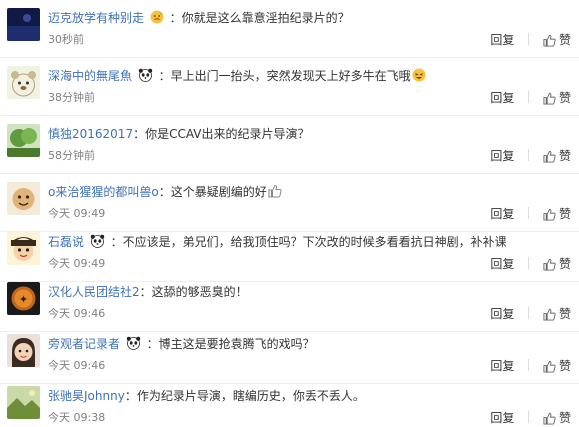 The image size is (579, 427). I want to click on comment-text: ：这个暴疑剧编的好, so click(212, 192).